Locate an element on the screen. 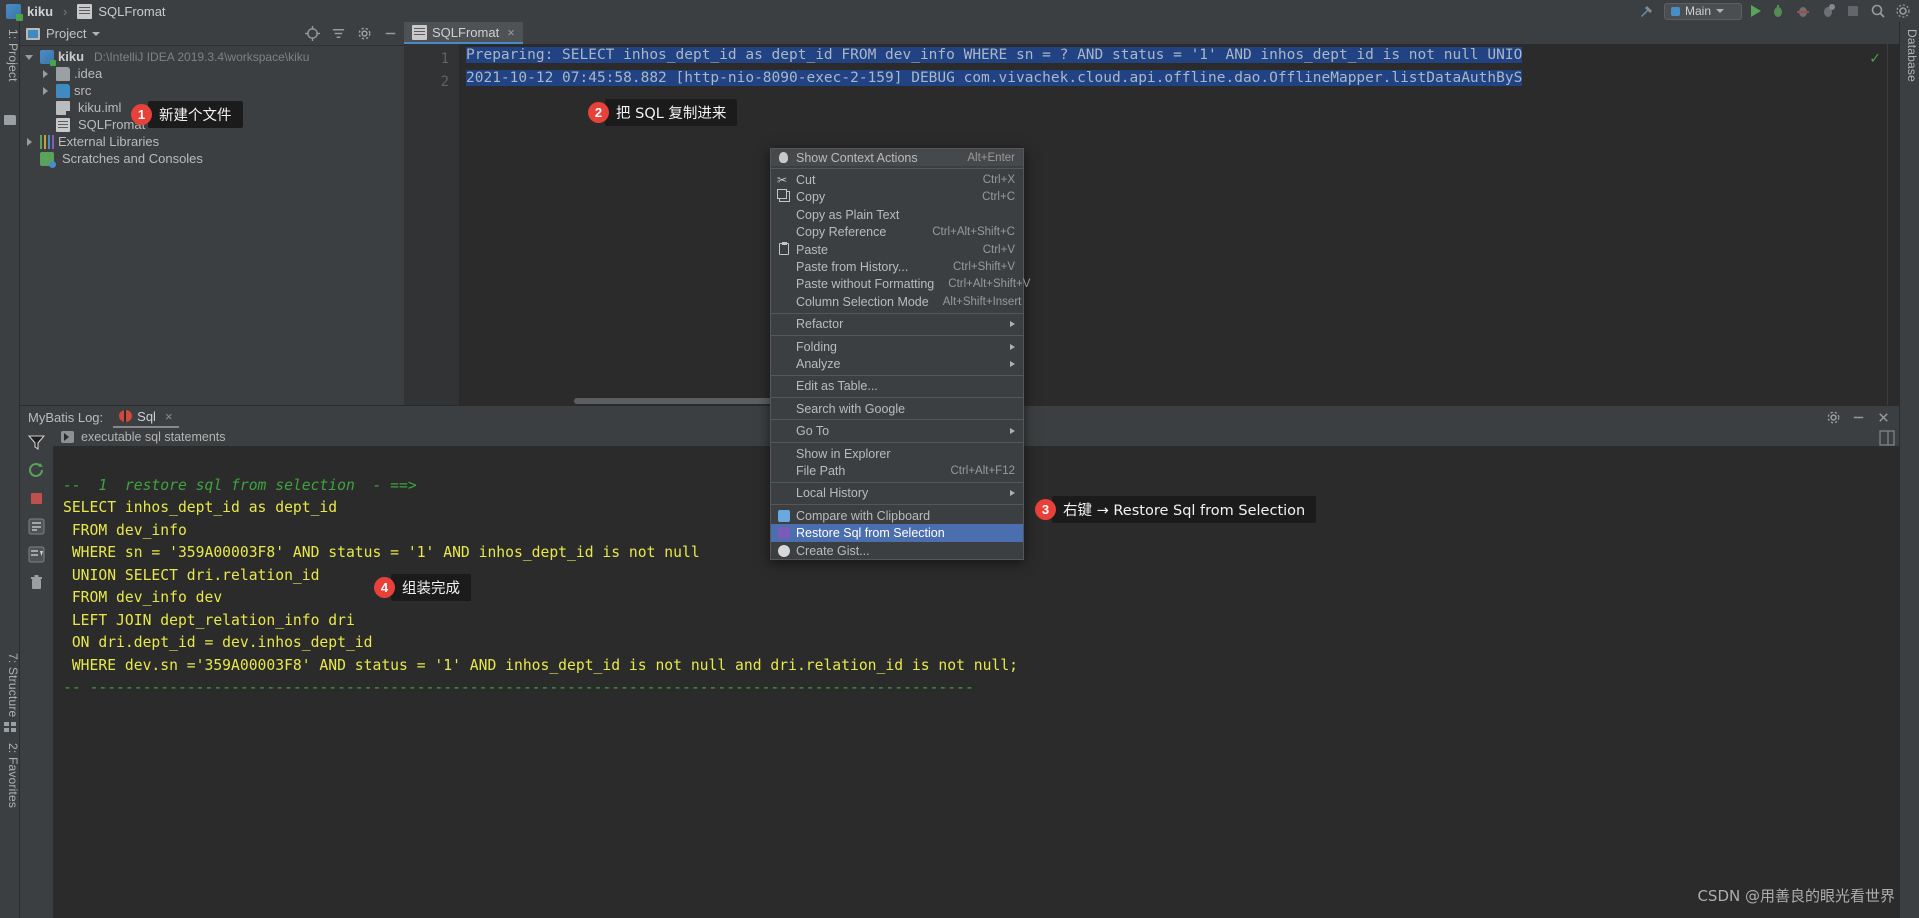 This screenshot has height=918, width=1919. run-button is located at coordinates (1756, 11).